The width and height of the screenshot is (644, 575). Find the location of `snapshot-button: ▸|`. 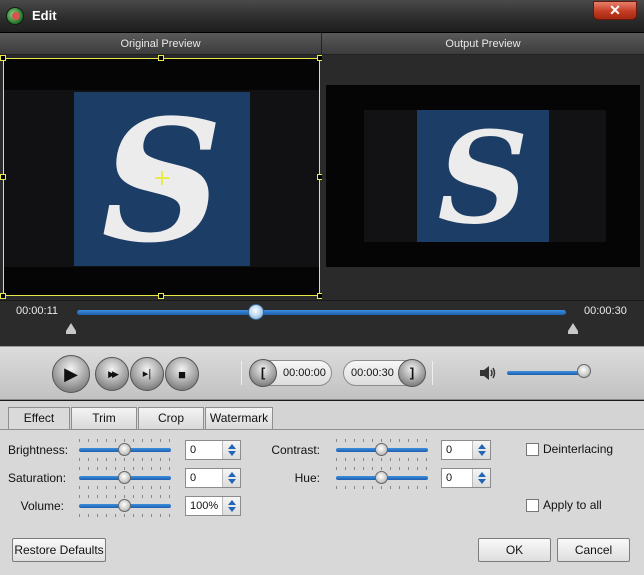

snapshot-button: ▸| is located at coordinates (147, 374).